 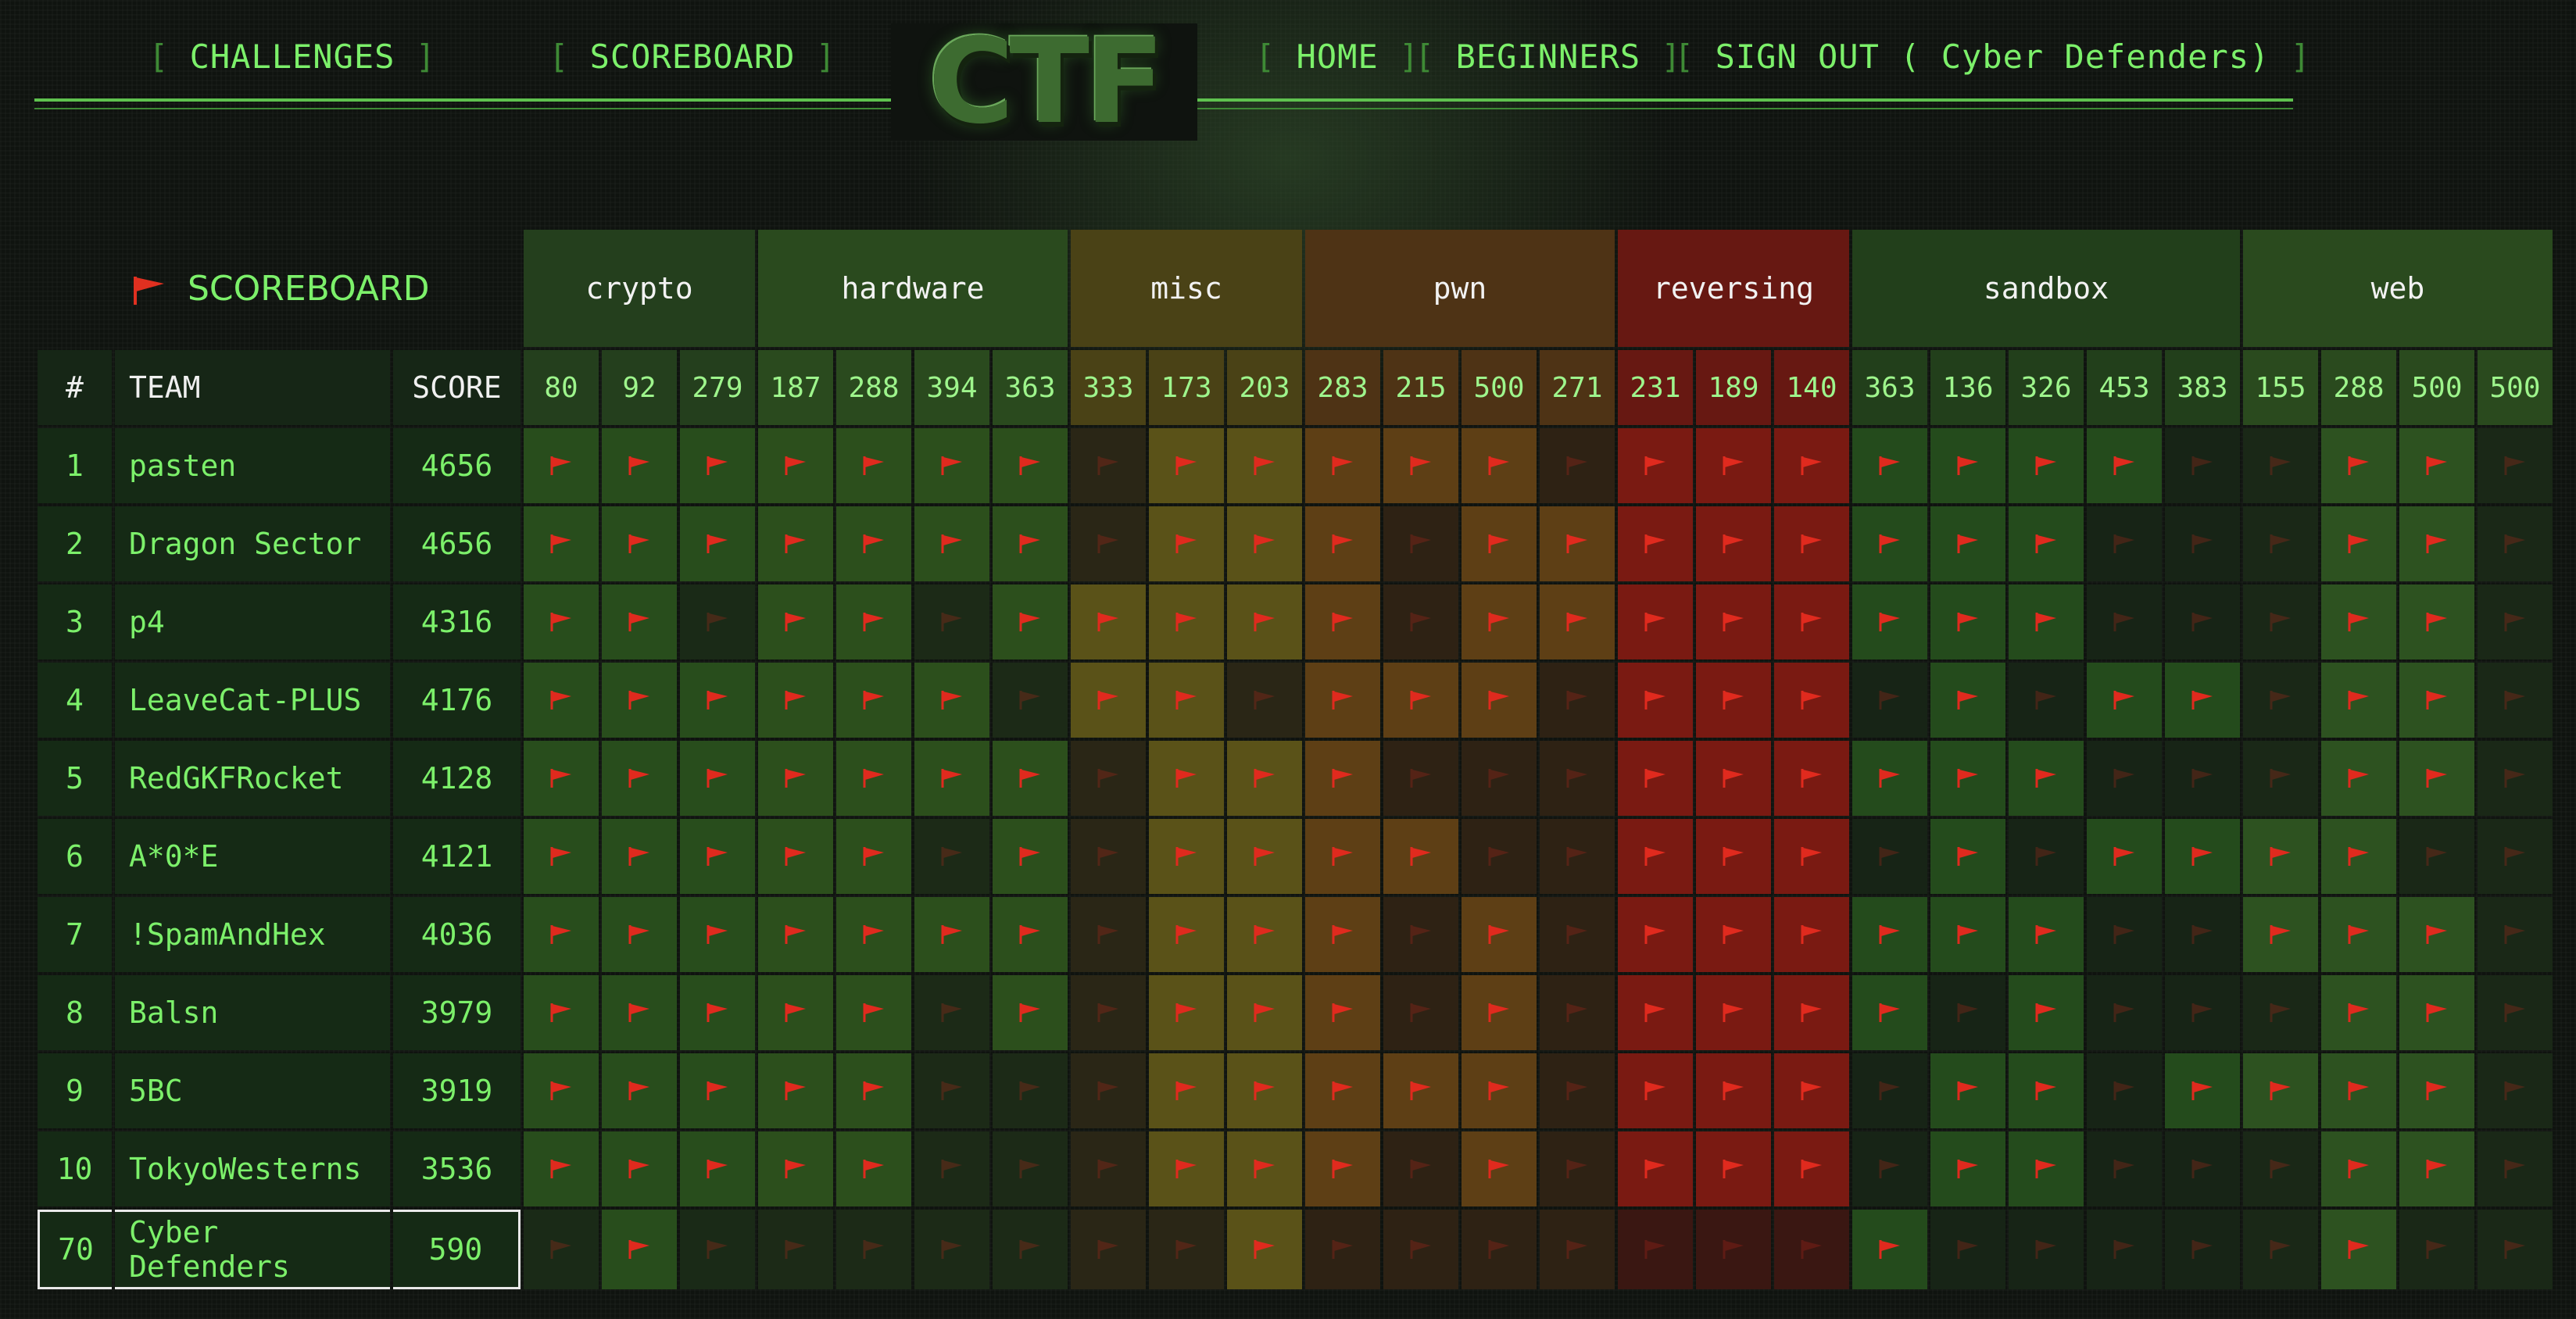 What do you see at coordinates (692, 57) in the screenshot?
I see `nav-scoreboard-link: [ SCOREBOARD ]` at bounding box center [692, 57].